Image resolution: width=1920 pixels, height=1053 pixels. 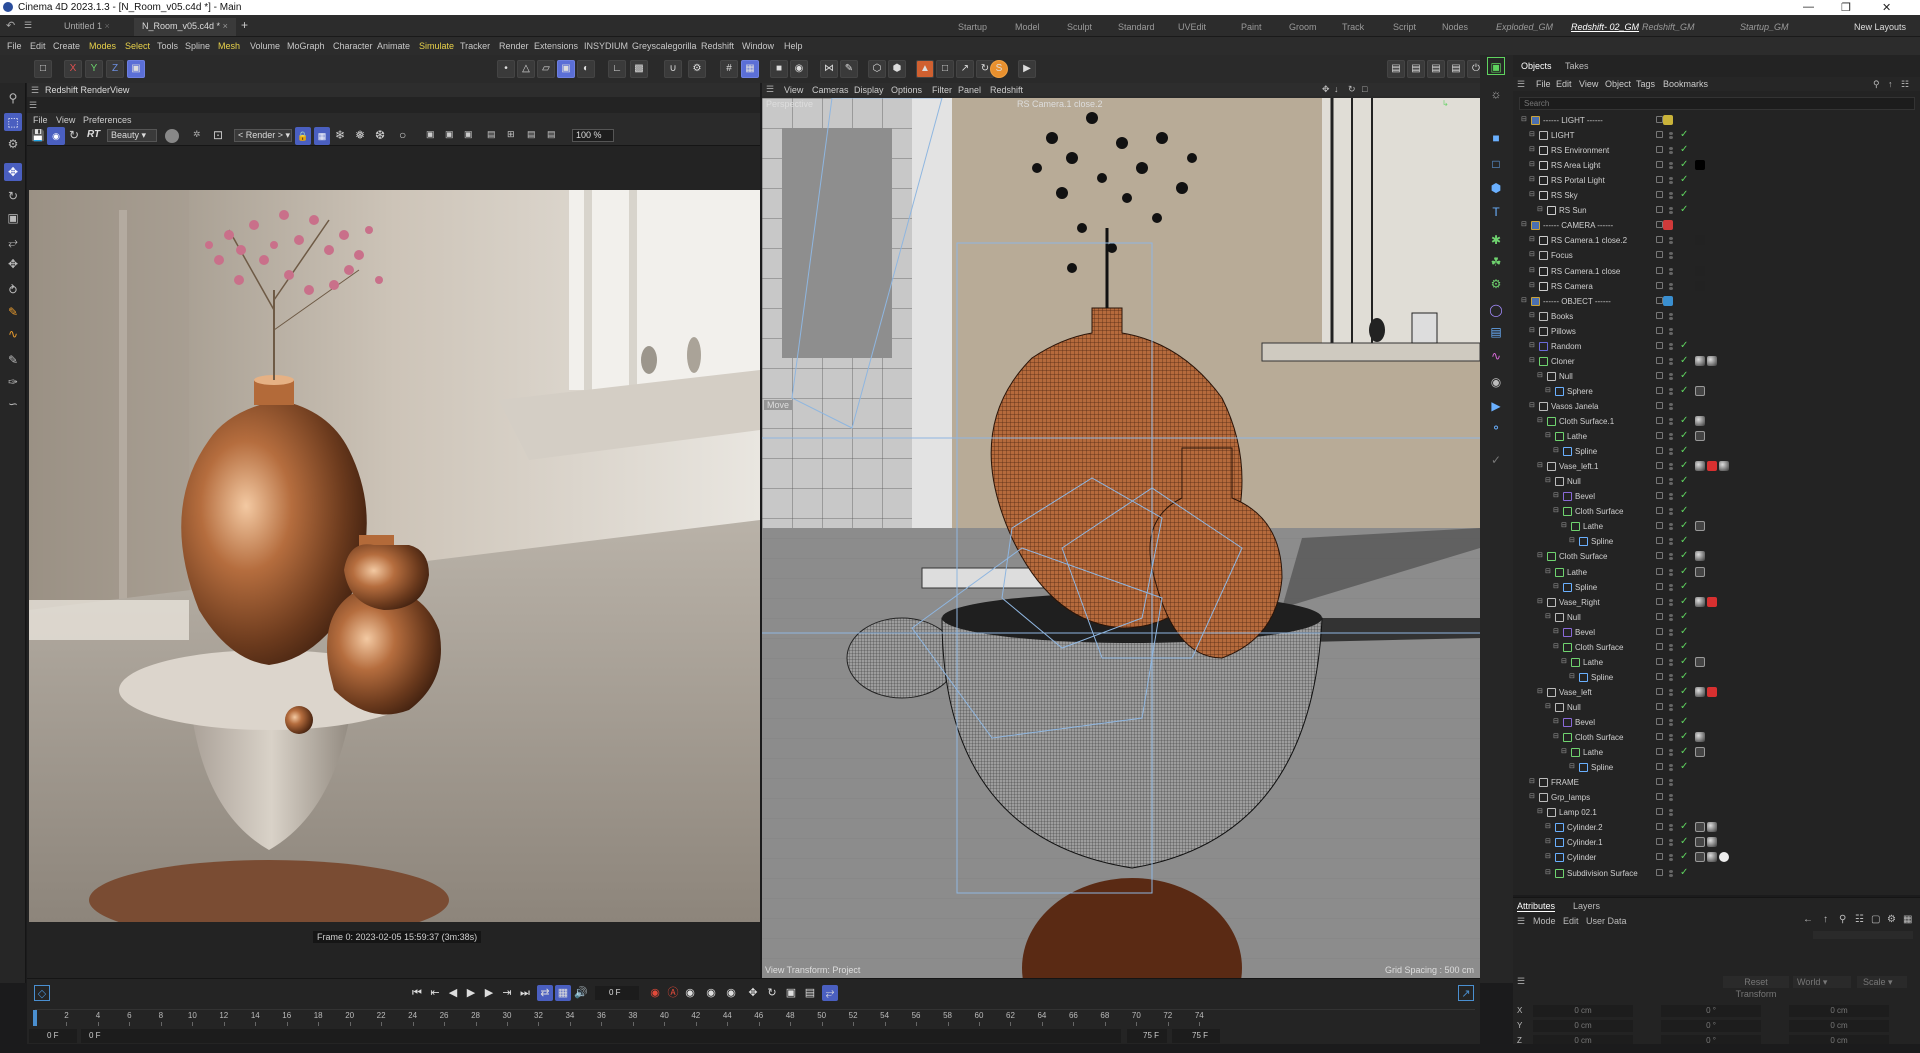 What do you see at coordinates (1724, 857) in the screenshot?
I see `white-tag-icon` at bounding box center [1724, 857].